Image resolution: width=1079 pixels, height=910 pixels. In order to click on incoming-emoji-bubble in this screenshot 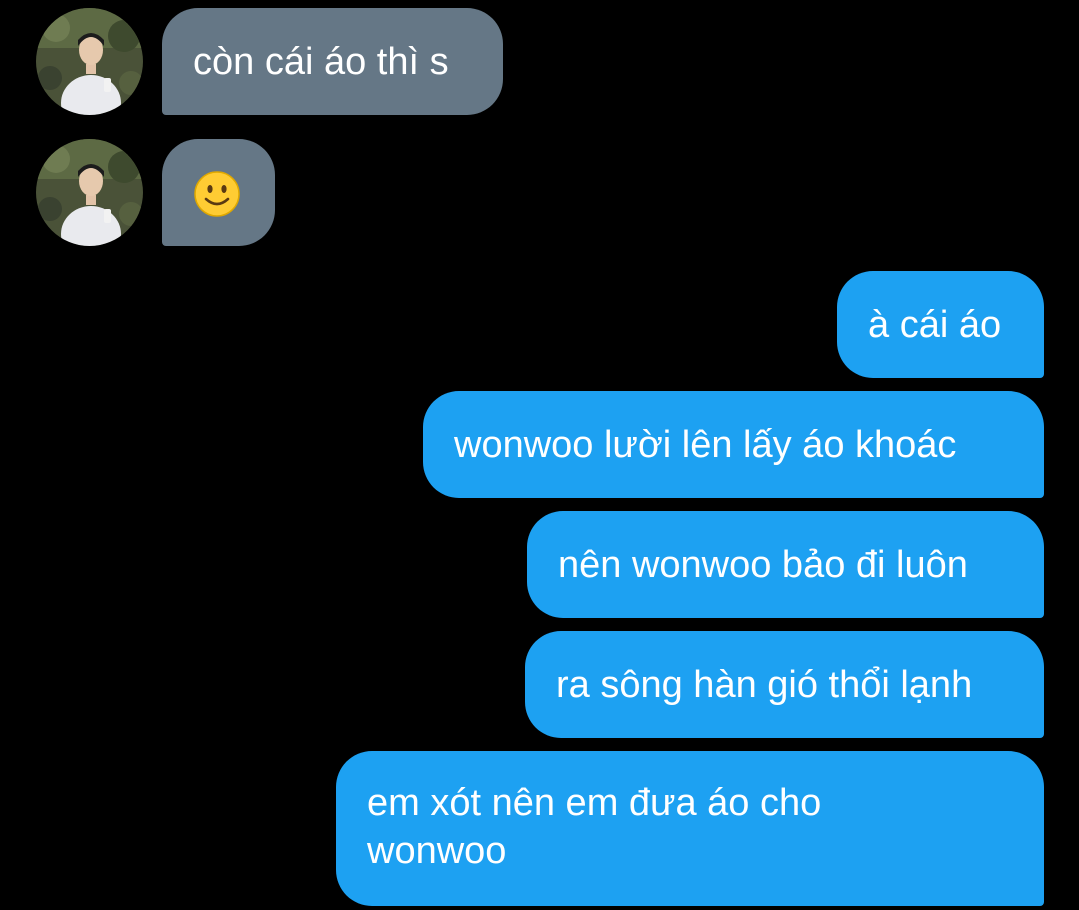, I will do `click(218, 192)`.